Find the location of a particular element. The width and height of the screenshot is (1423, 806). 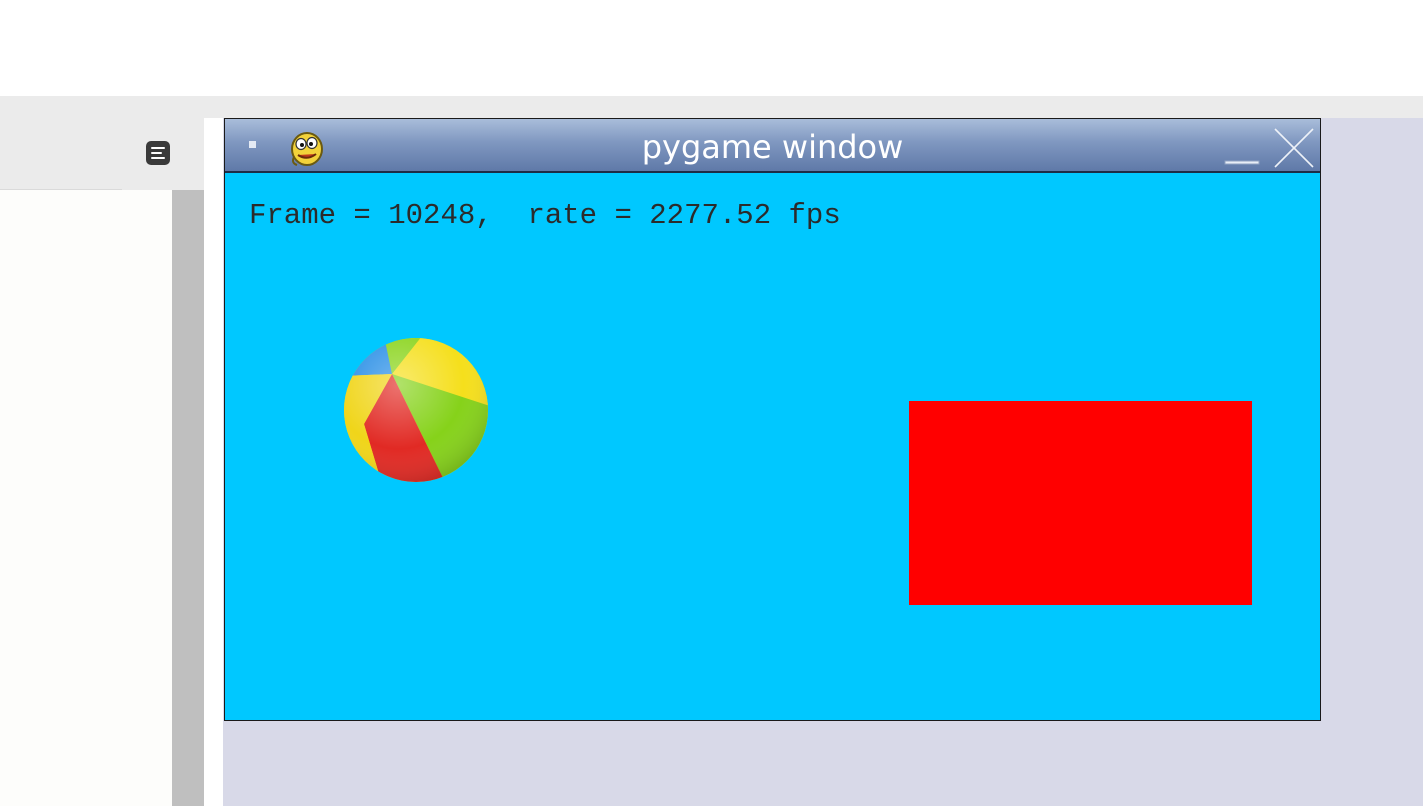

panel-gap is located at coordinates (213, 462).